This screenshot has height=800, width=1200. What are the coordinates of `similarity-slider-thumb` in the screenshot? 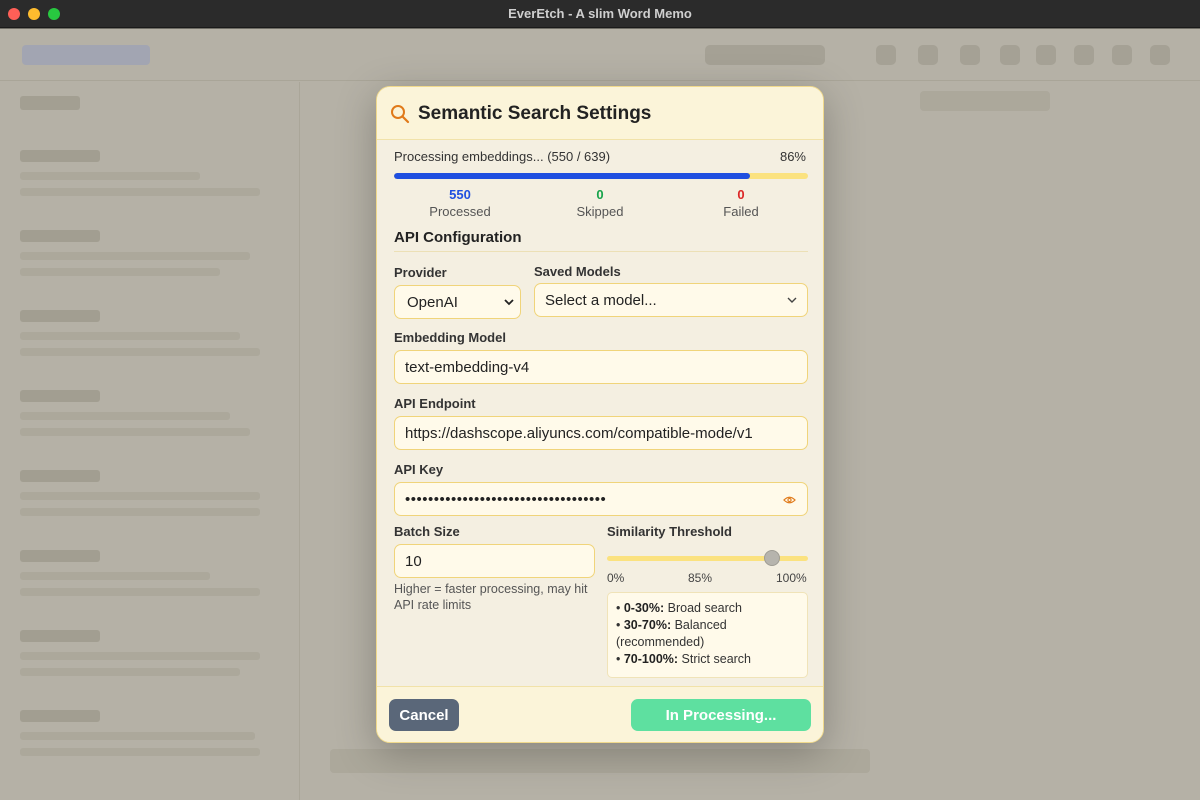 It's located at (772, 558).